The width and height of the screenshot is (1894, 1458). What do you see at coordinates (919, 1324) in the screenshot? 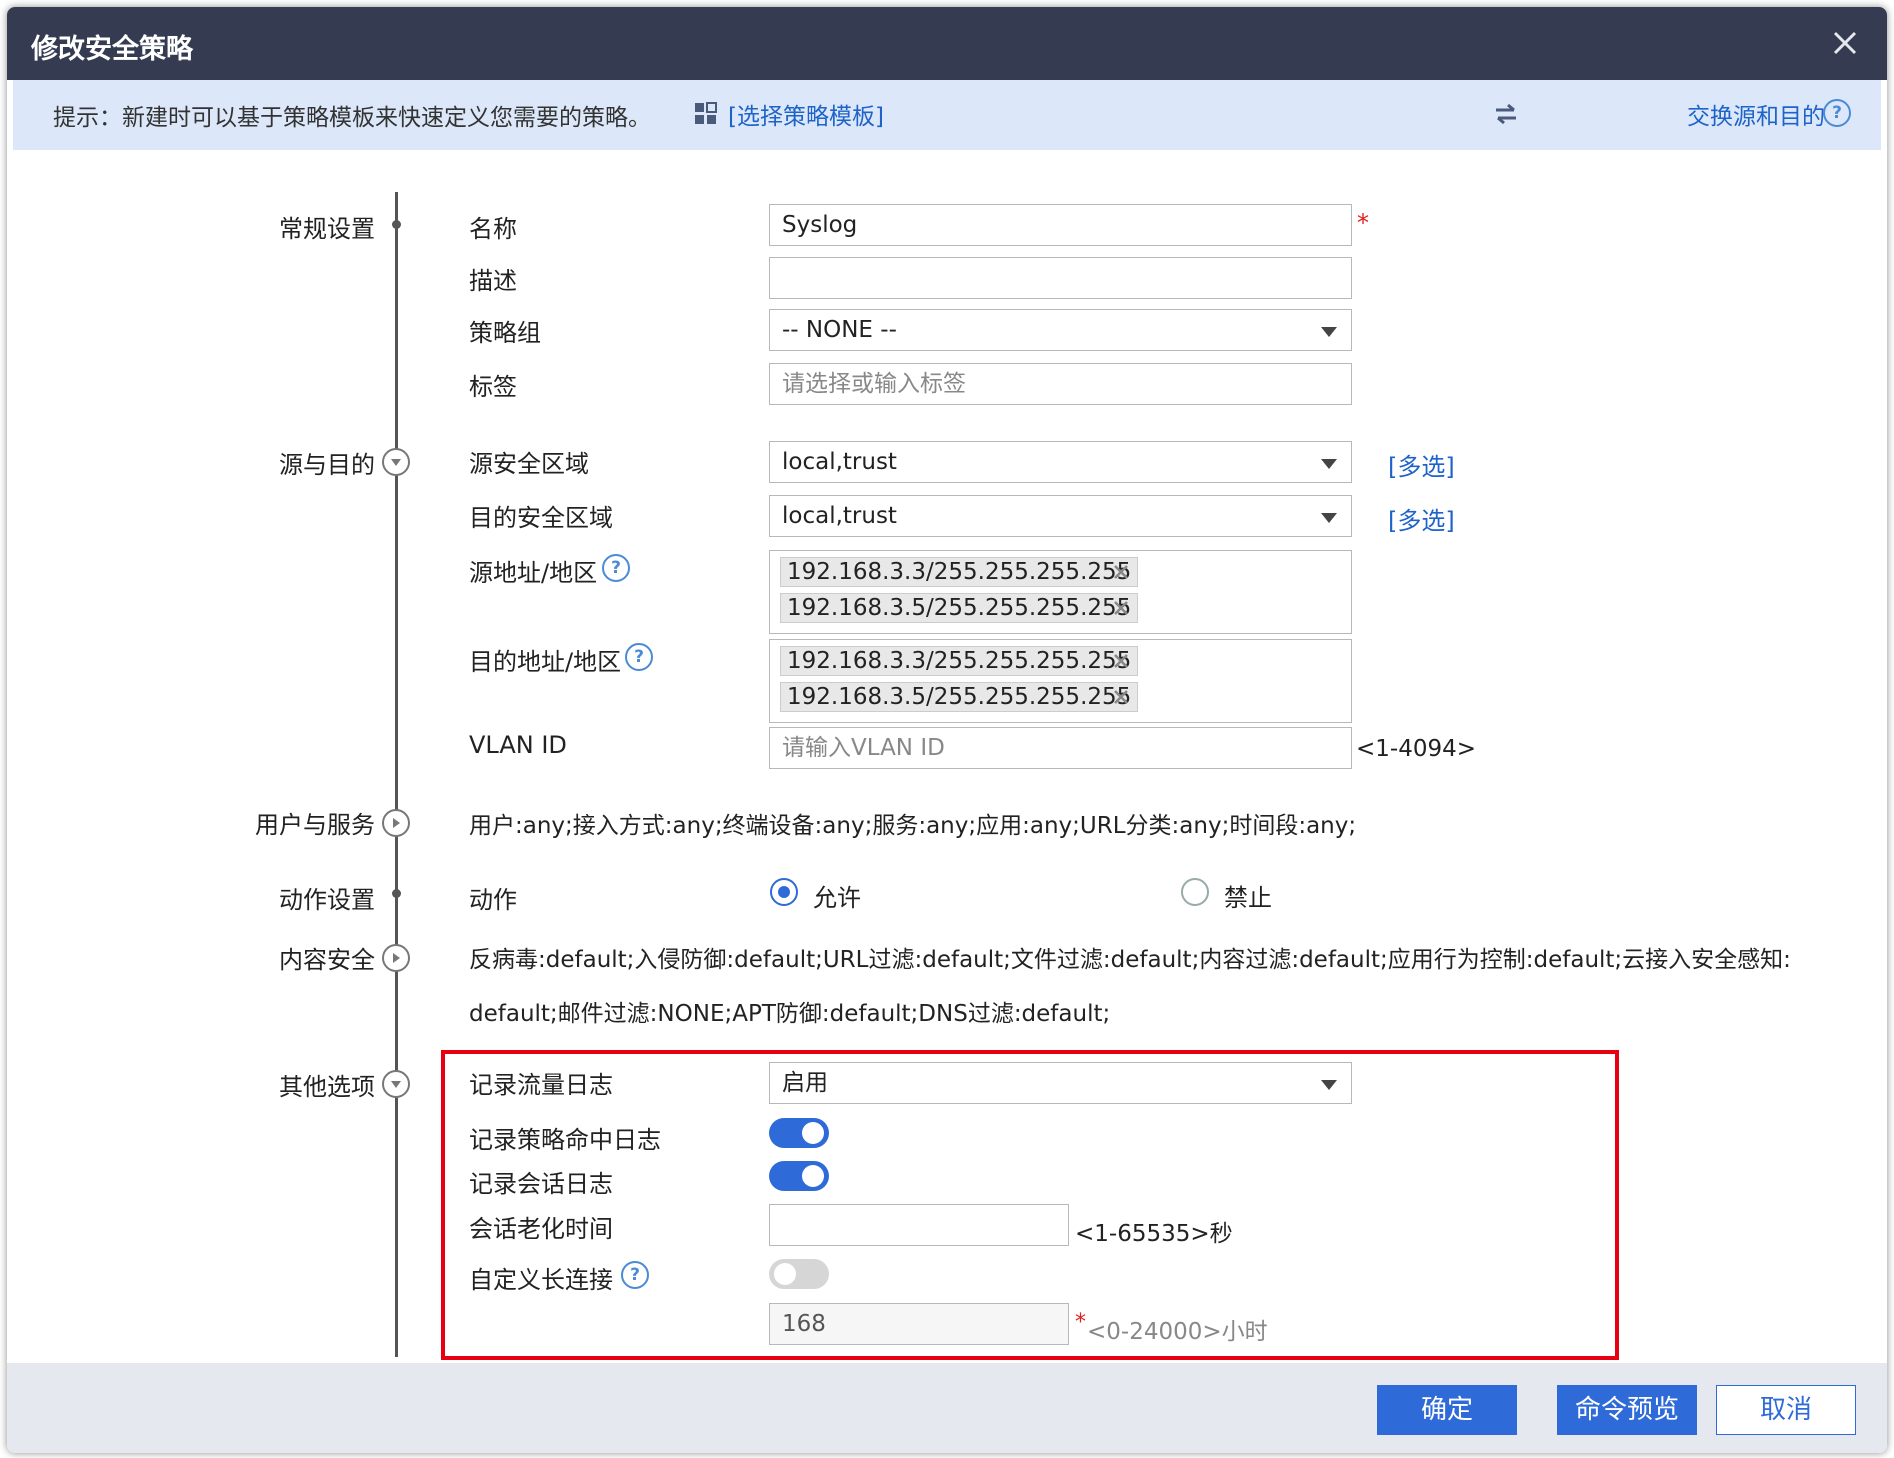
I see `long-connection-hours-input` at bounding box center [919, 1324].